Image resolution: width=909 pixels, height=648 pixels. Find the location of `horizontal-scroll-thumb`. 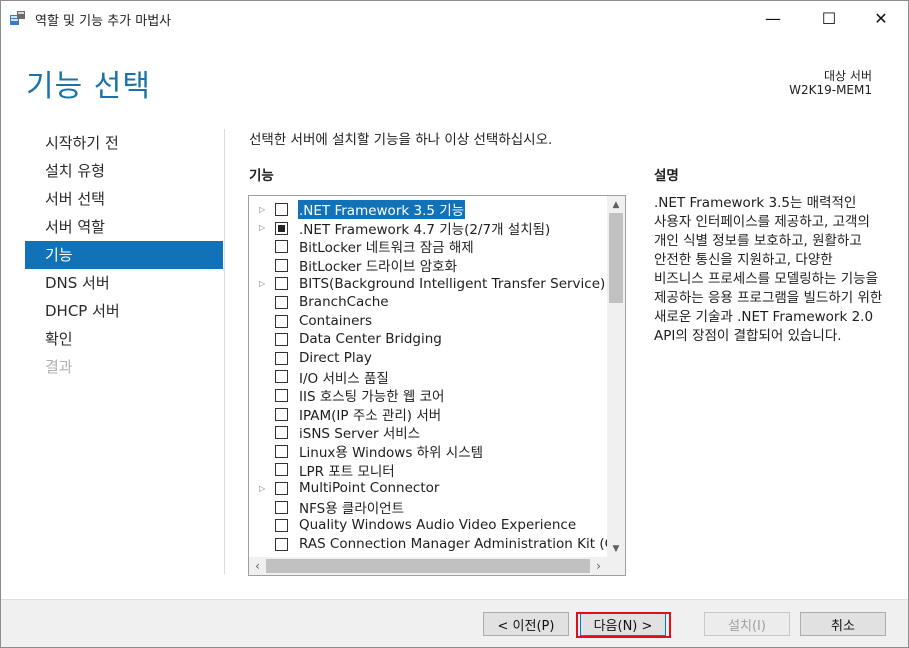

horizontal-scroll-thumb is located at coordinates (428, 566).